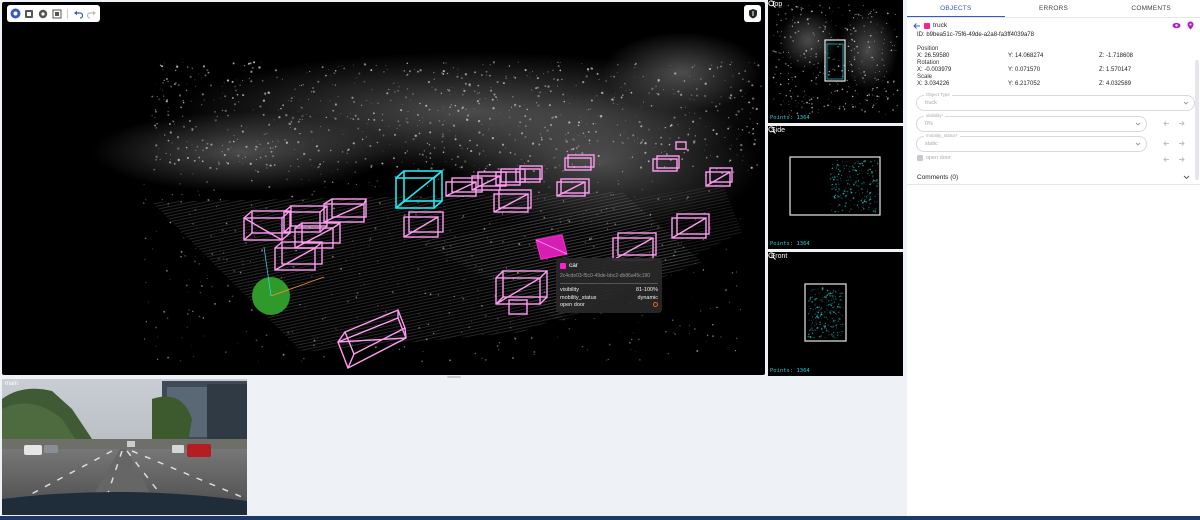 The image size is (1200, 520). I want to click on field-legend: visibility*, so click(935, 115).